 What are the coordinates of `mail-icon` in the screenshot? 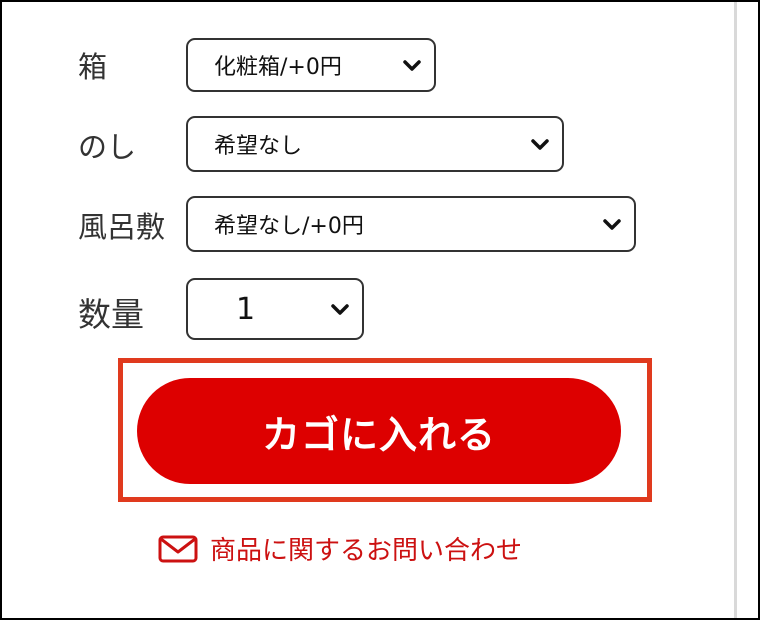 It's located at (178, 548).